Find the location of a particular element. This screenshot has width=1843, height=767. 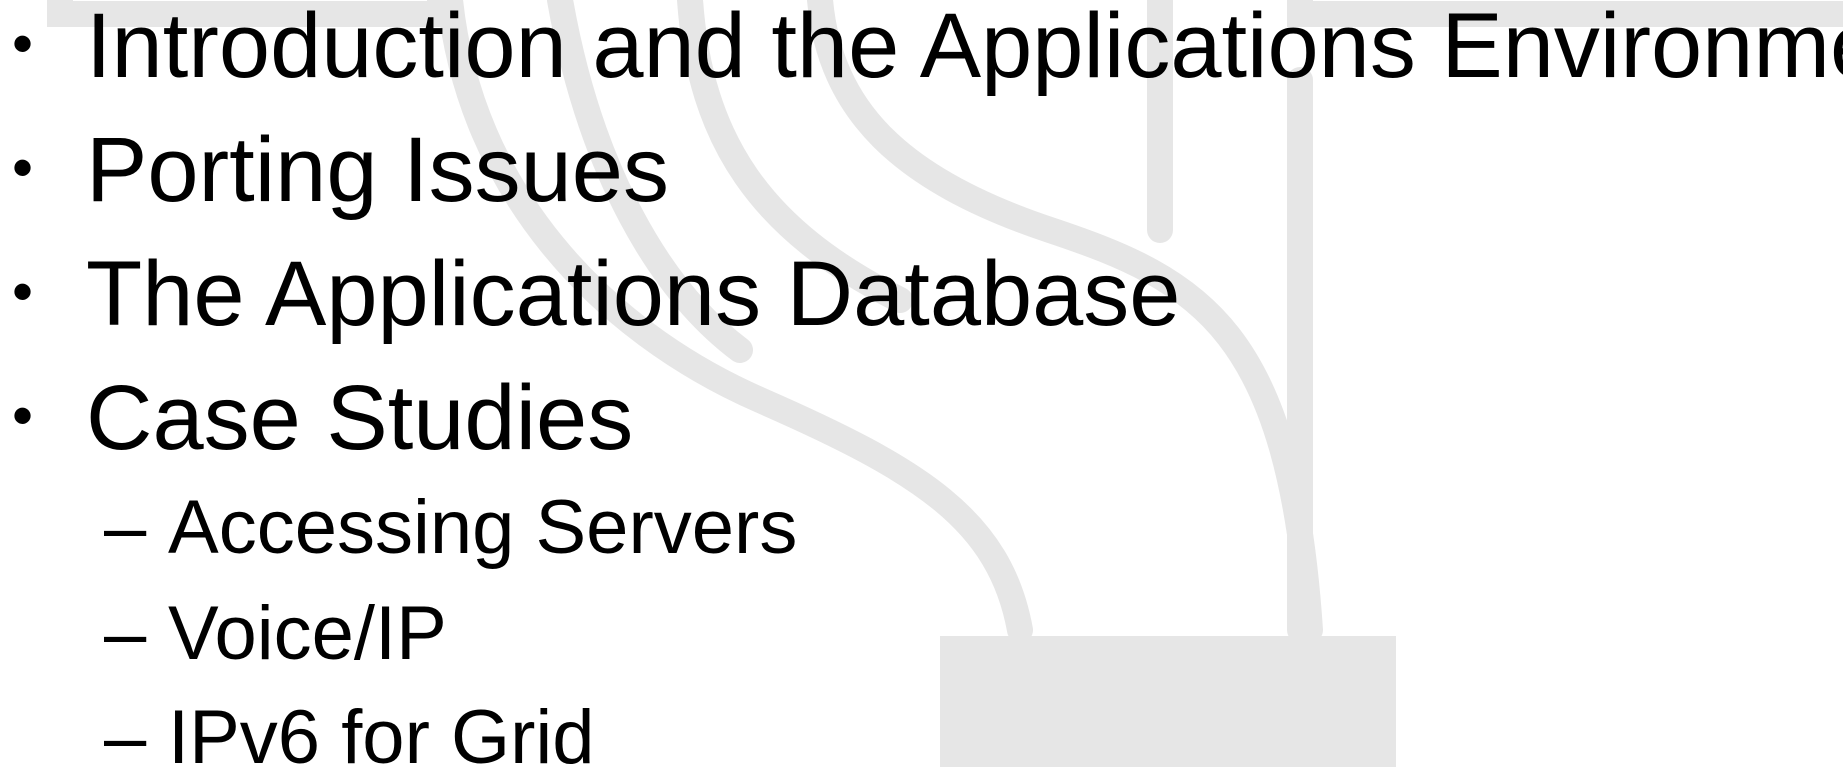

sub-bullet-text: Accessing Servers is located at coordinates (483, 527).